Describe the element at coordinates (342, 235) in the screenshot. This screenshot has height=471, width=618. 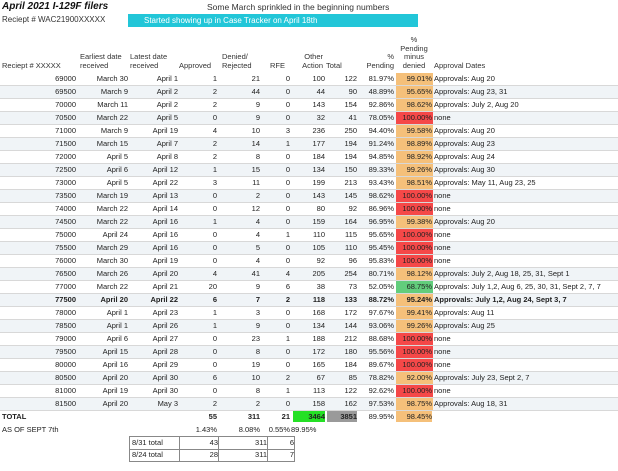
I see `cell-total: 115` at that location.